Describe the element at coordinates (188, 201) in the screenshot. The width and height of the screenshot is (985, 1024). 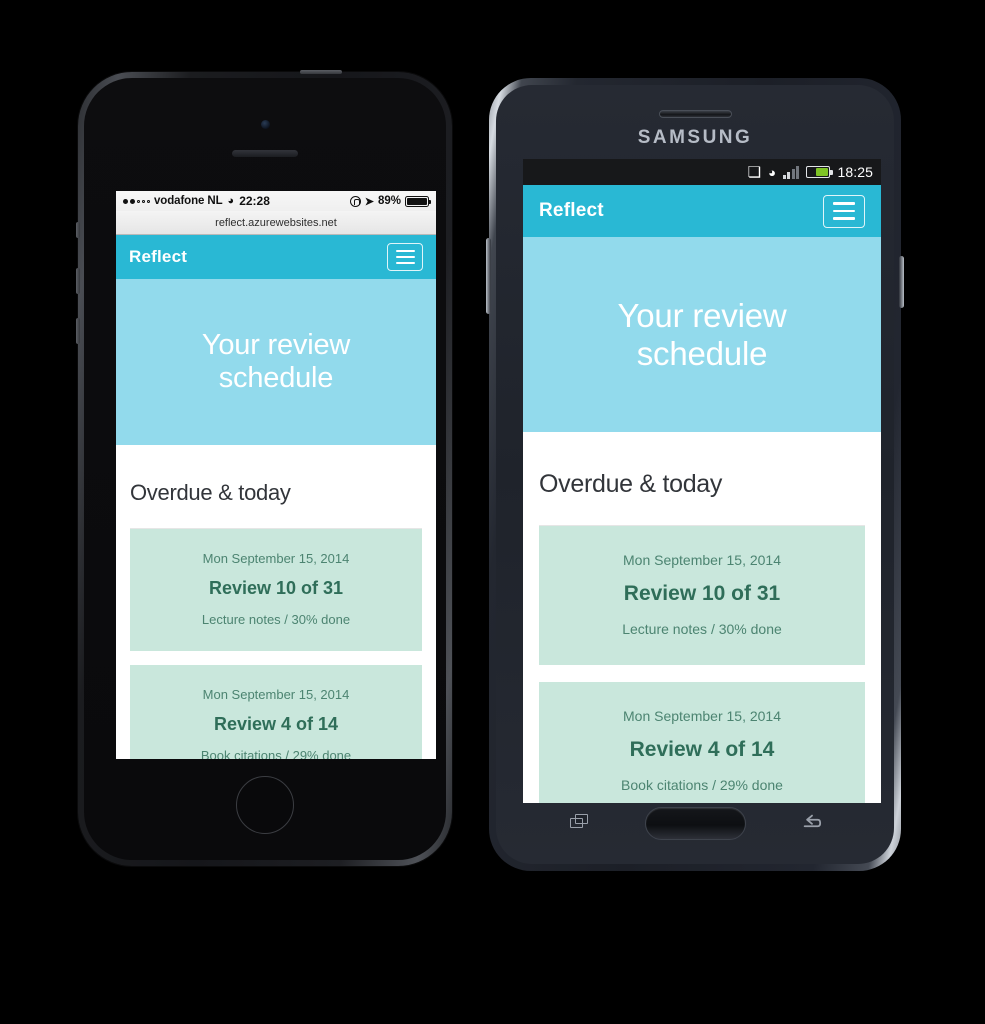
I see `carrier-label: vodafone NL` at that location.